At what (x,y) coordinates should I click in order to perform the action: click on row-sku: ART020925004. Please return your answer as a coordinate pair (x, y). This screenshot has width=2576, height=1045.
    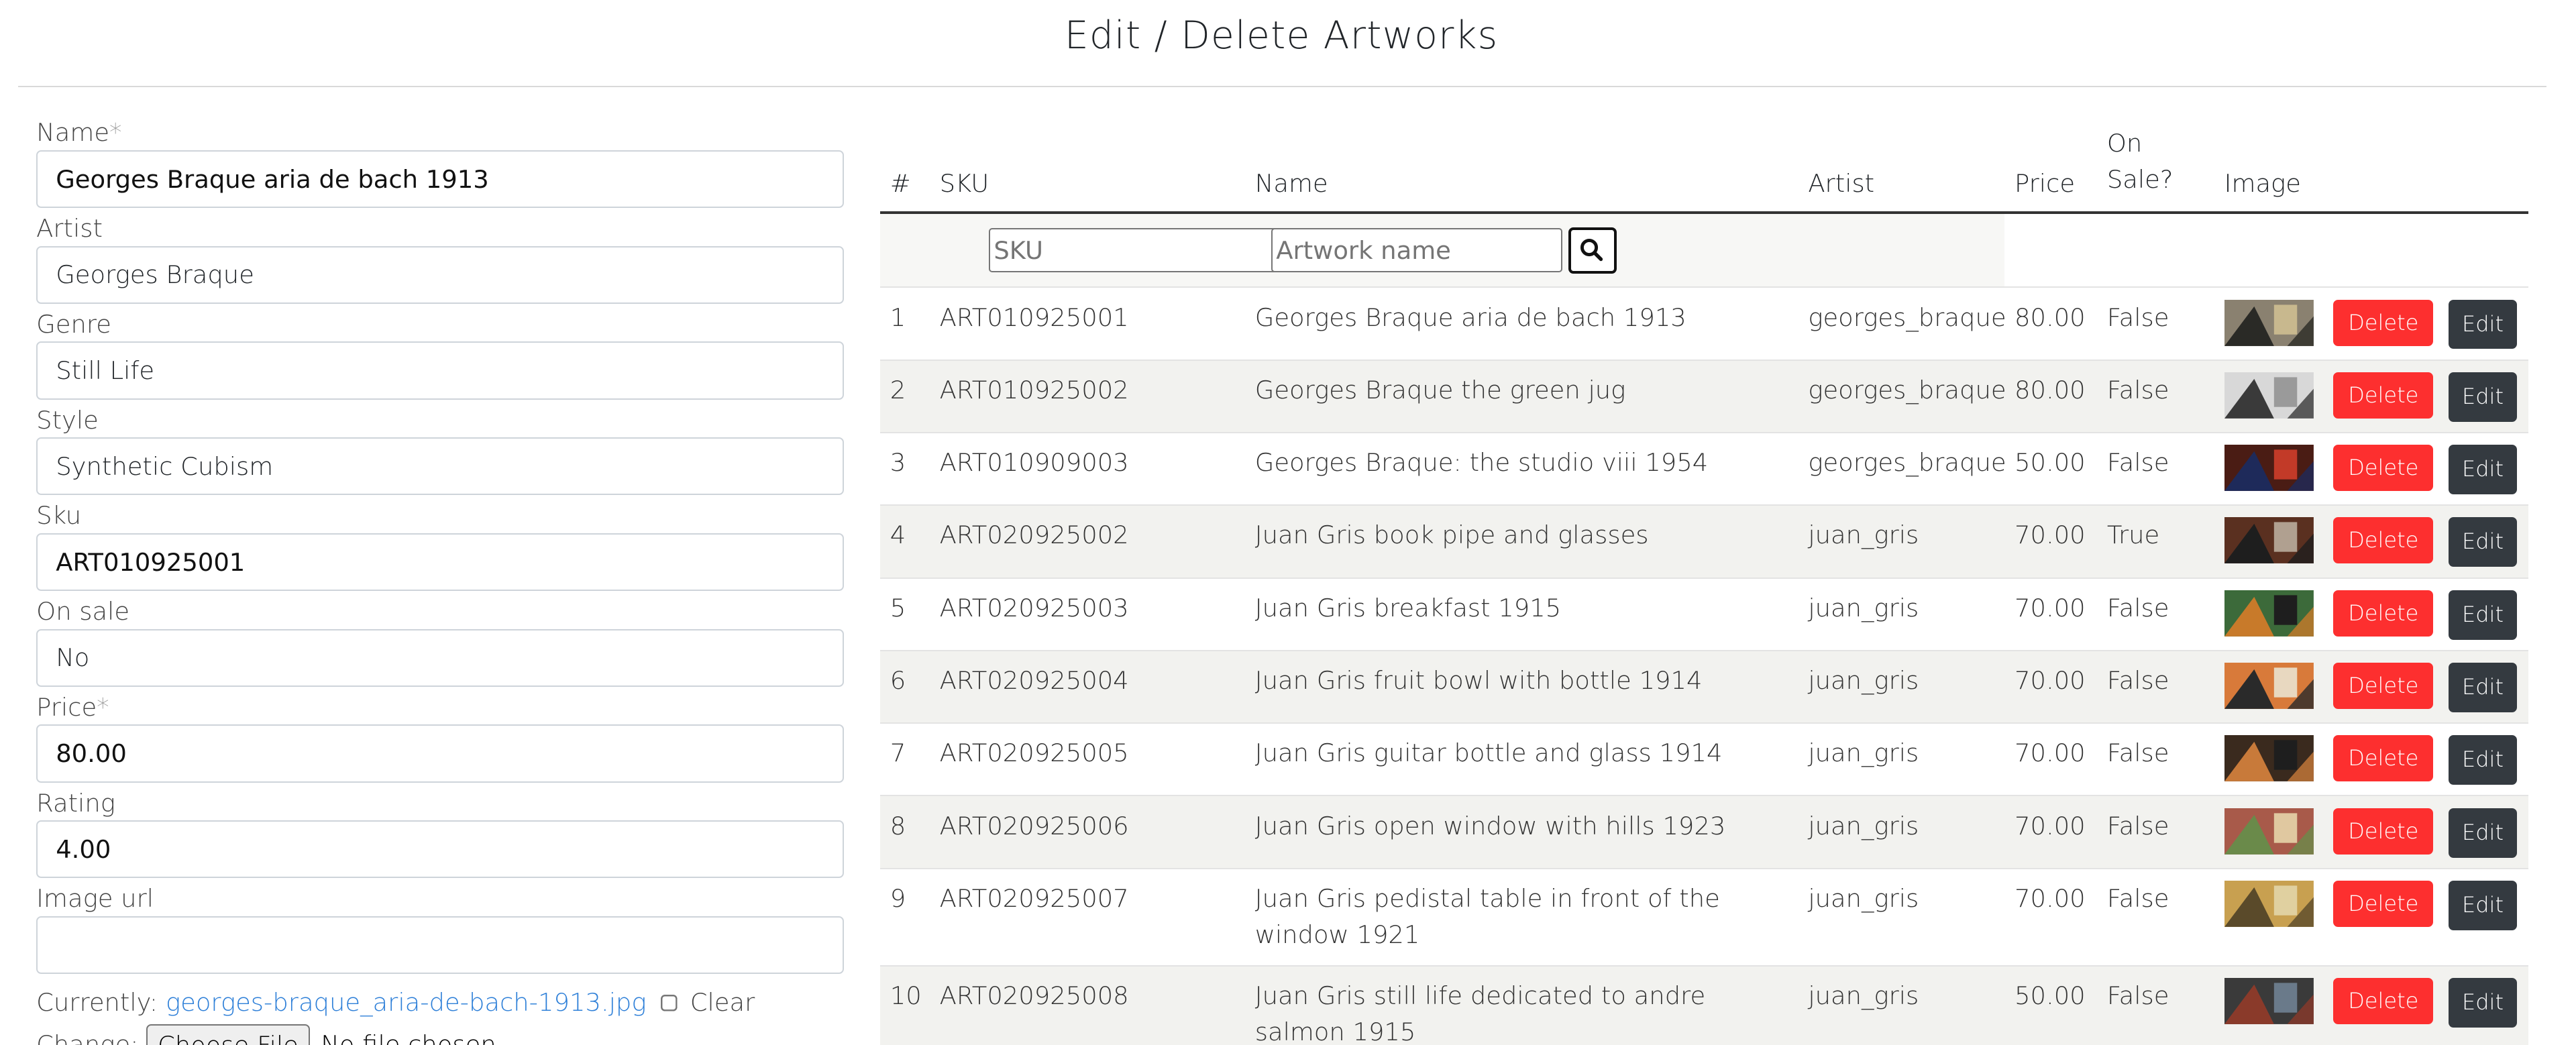
    Looking at the image, I should click on (1034, 681).